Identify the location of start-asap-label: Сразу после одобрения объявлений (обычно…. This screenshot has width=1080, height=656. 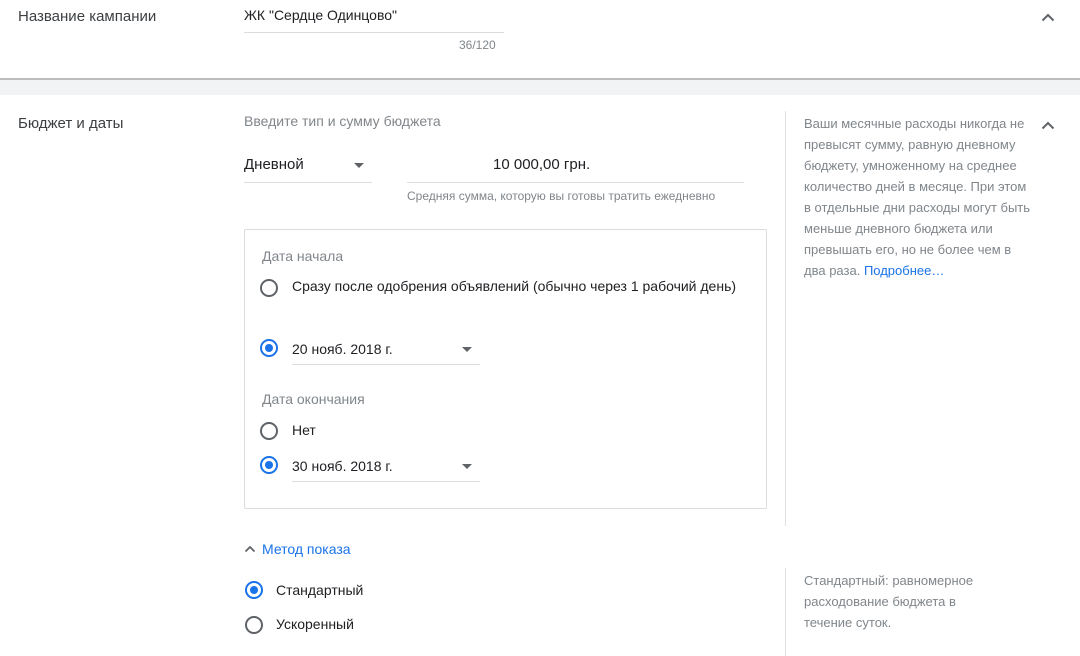
(514, 286).